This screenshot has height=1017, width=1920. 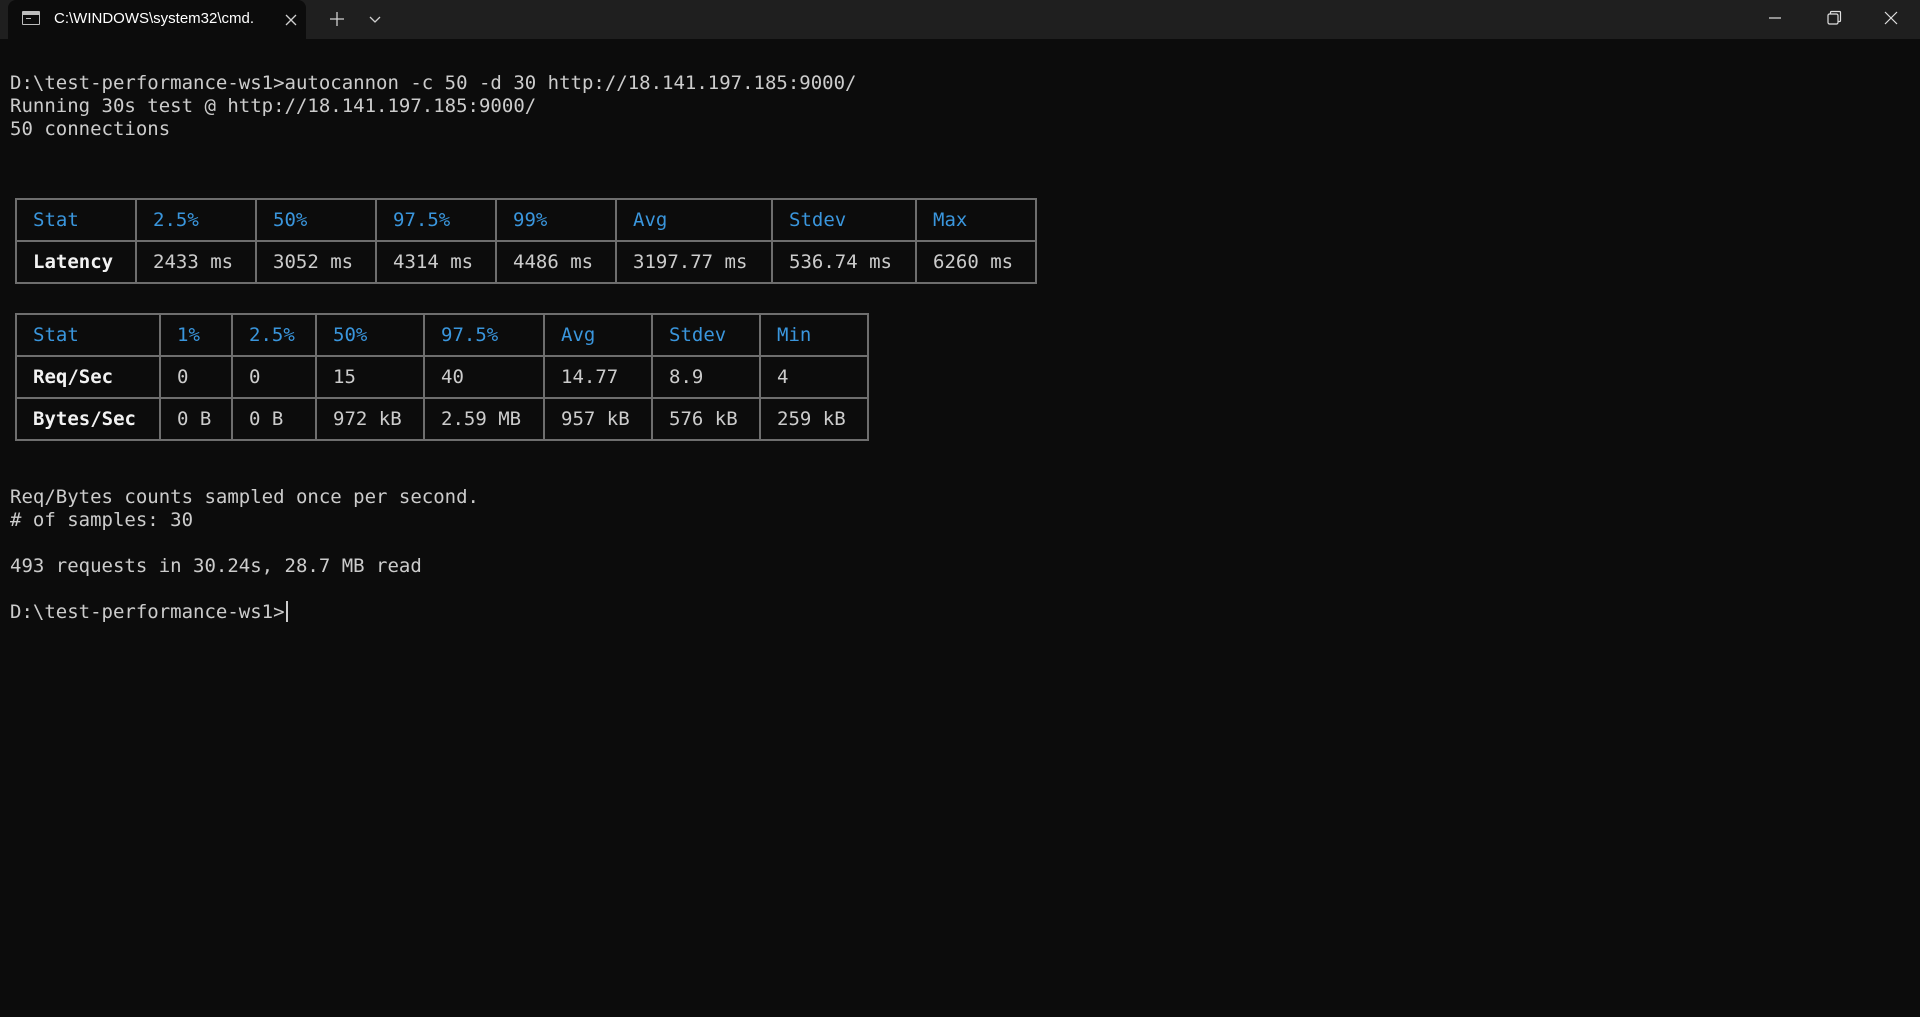 What do you see at coordinates (484, 377) in the screenshot?
I see `table-cell: 40` at bounding box center [484, 377].